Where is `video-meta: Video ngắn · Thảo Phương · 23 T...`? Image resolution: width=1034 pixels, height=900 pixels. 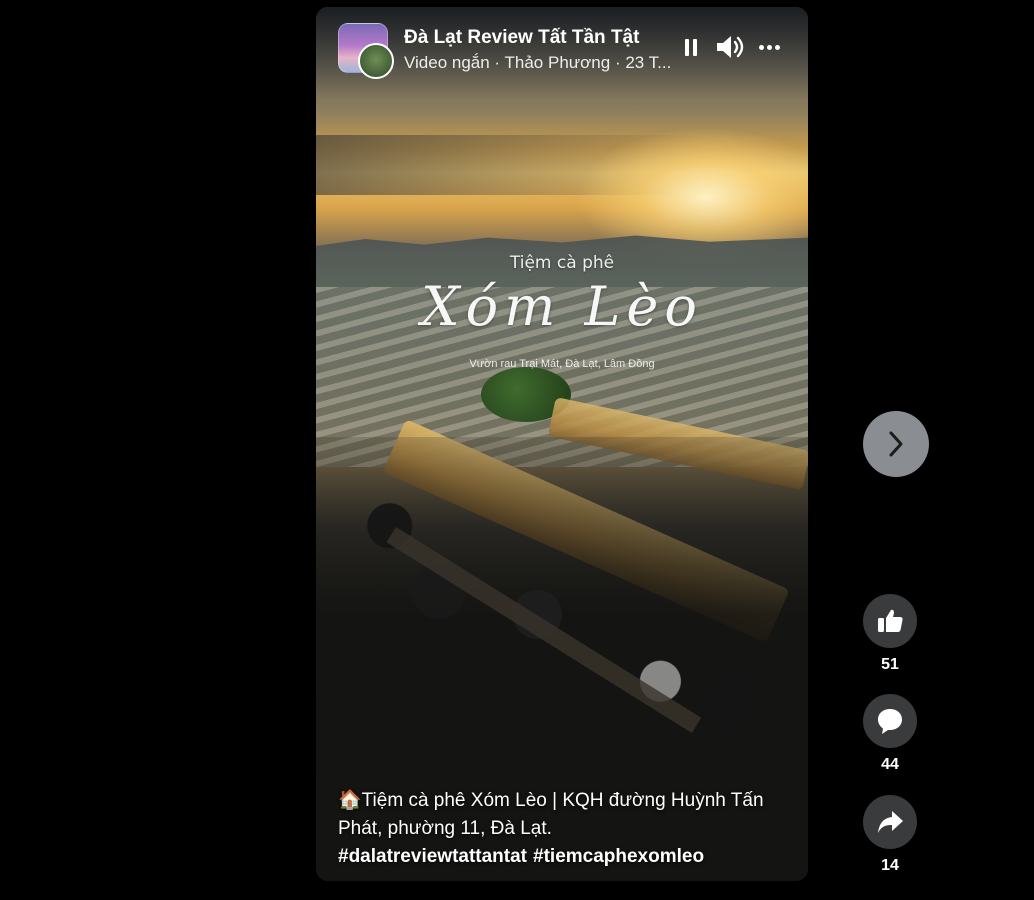
video-meta: Video ngắn · Thảo Phương · 23 T... is located at coordinates (538, 62).